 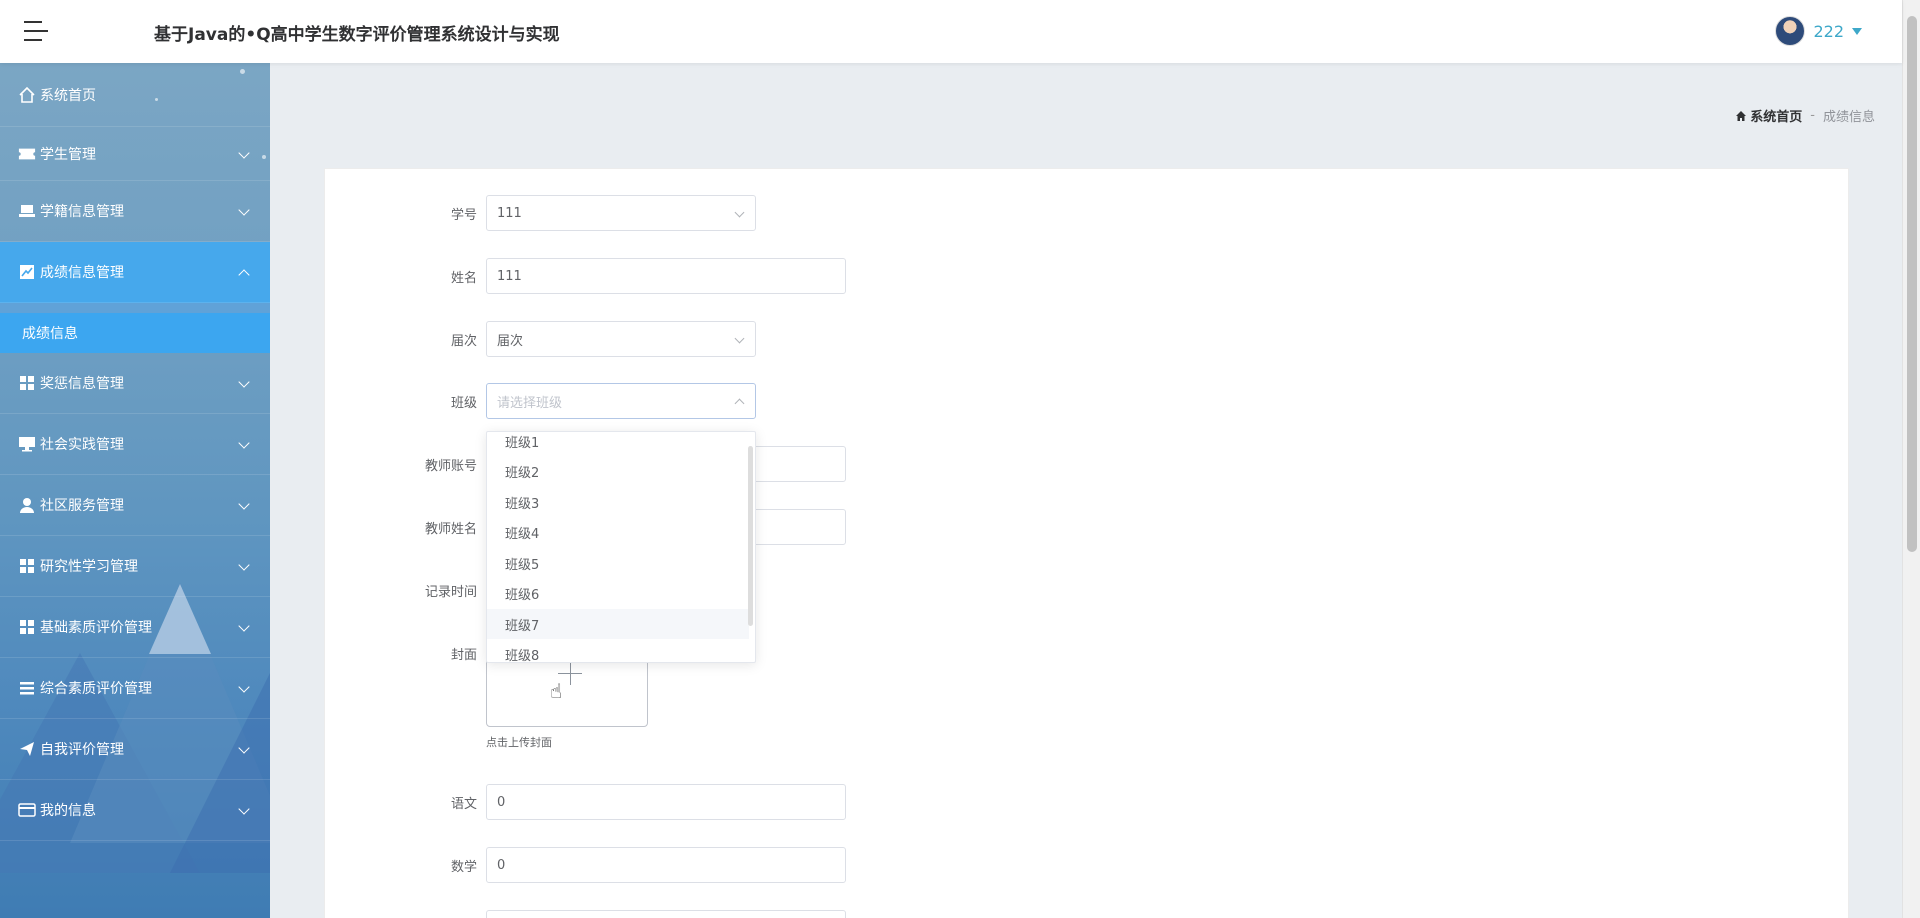 I want to click on sidebar-item-label: 我的信息, so click(x=68, y=811).